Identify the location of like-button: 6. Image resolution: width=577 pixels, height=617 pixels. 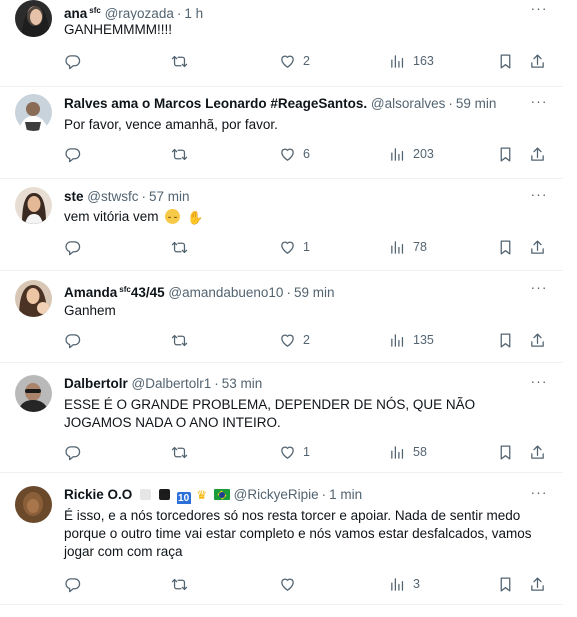
(294, 154).